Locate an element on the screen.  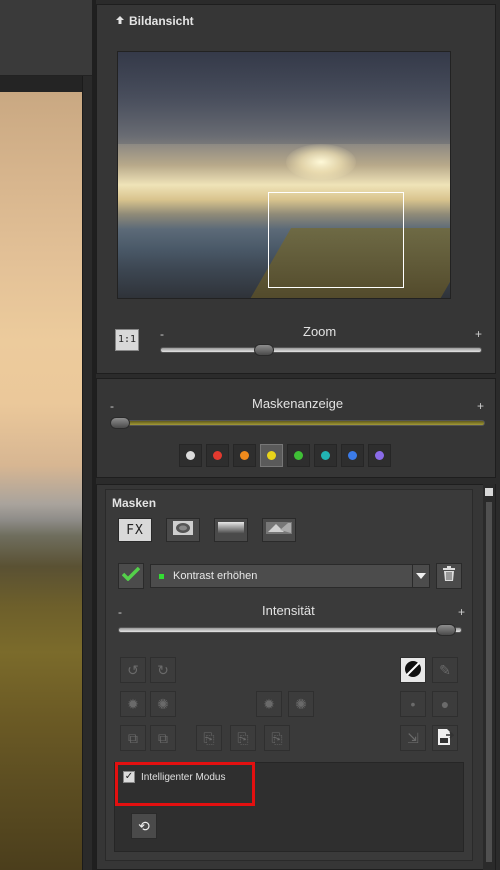
feather-decrease-button: ✹ is located at coordinates (269, 704).